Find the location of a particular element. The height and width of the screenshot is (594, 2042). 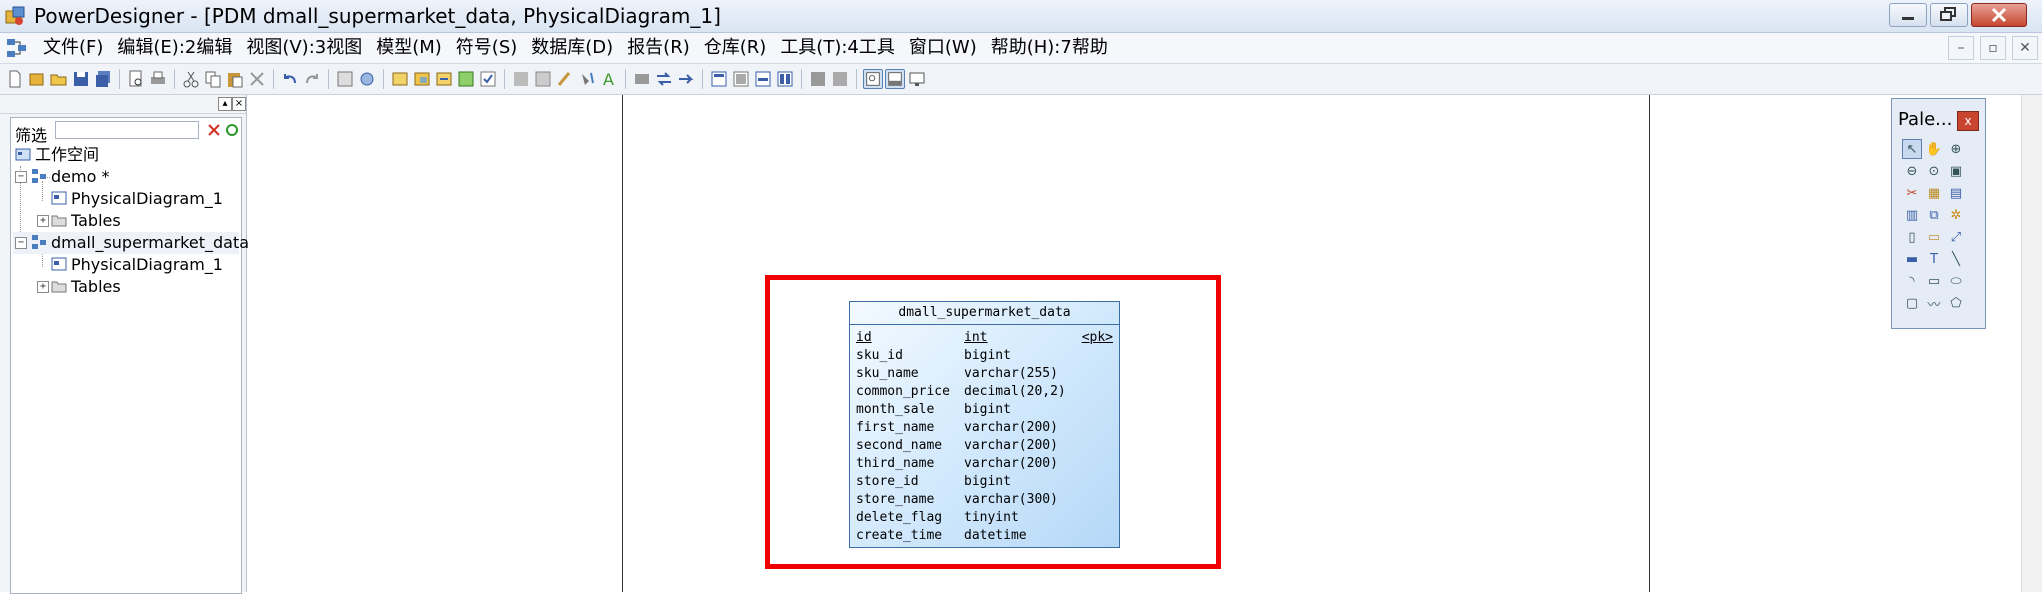

text-icon: T is located at coordinates (1934, 259).